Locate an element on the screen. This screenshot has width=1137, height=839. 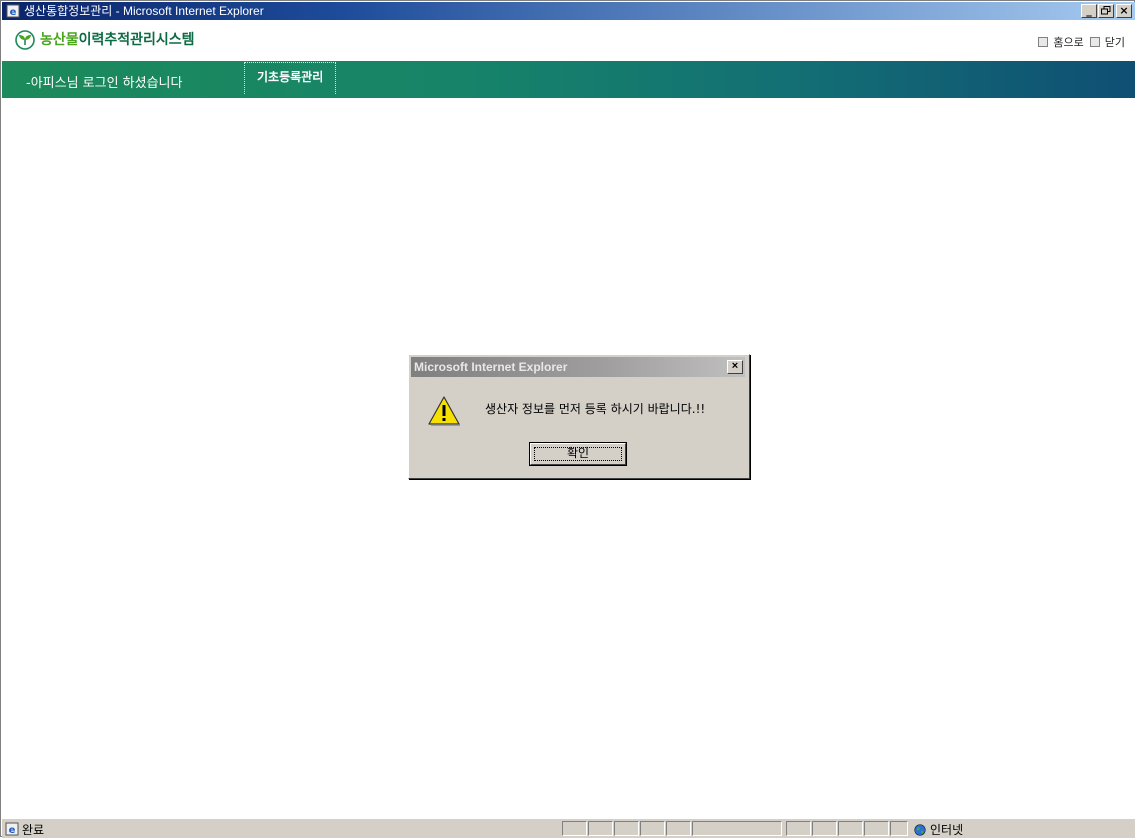
warning-triangle-icon is located at coordinates (444, 411).